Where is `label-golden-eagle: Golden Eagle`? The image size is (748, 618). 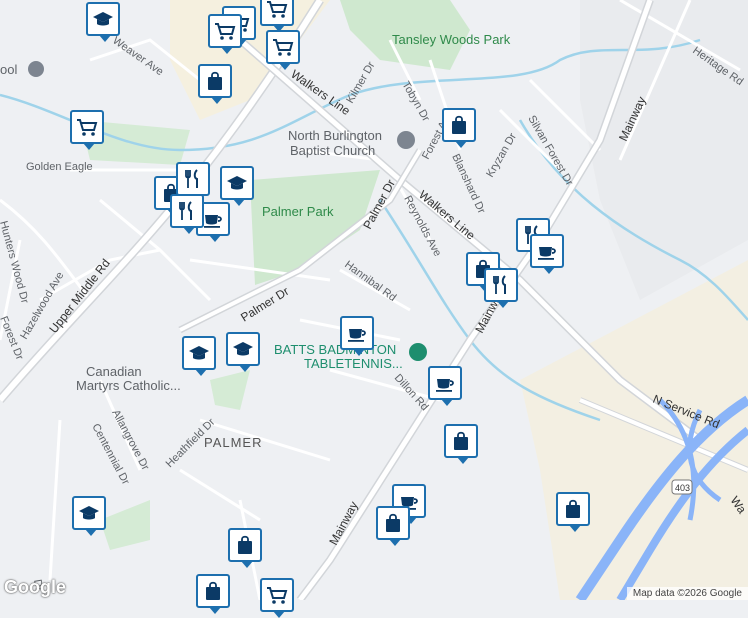 label-golden-eagle: Golden Eagle is located at coordinates (59, 167).